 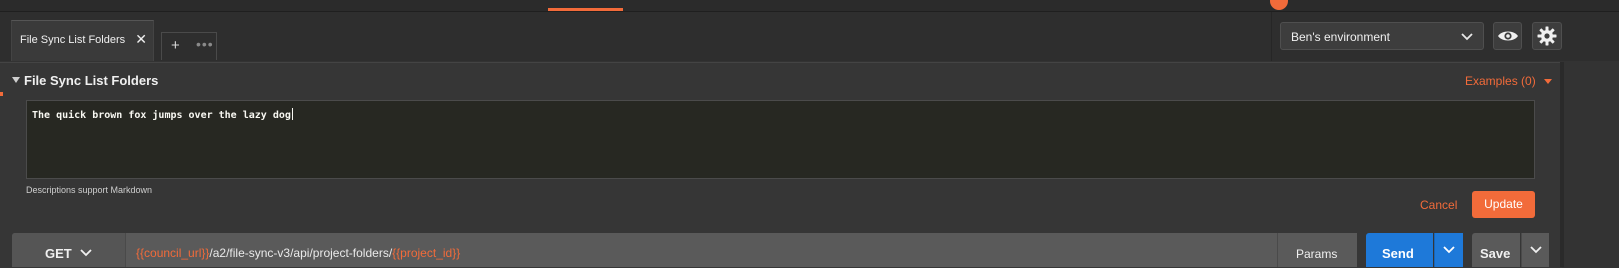 What do you see at coordinates (58, 253) in the screenshot?
I see `method-label: GET` at bounding box center [58, 253].